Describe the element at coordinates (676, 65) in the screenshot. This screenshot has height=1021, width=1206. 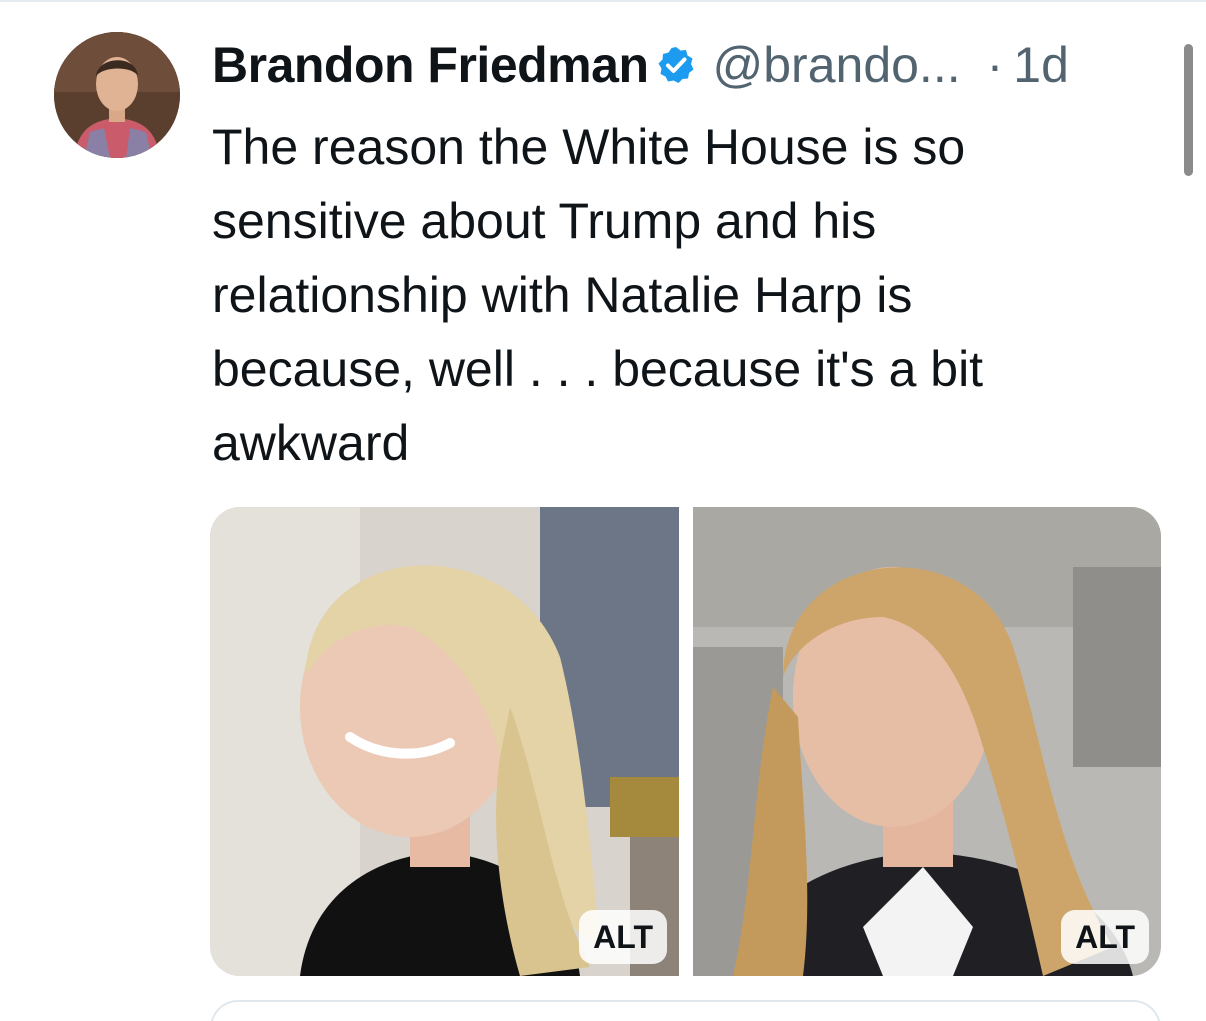
I see `verified-badge-icon` at that location.